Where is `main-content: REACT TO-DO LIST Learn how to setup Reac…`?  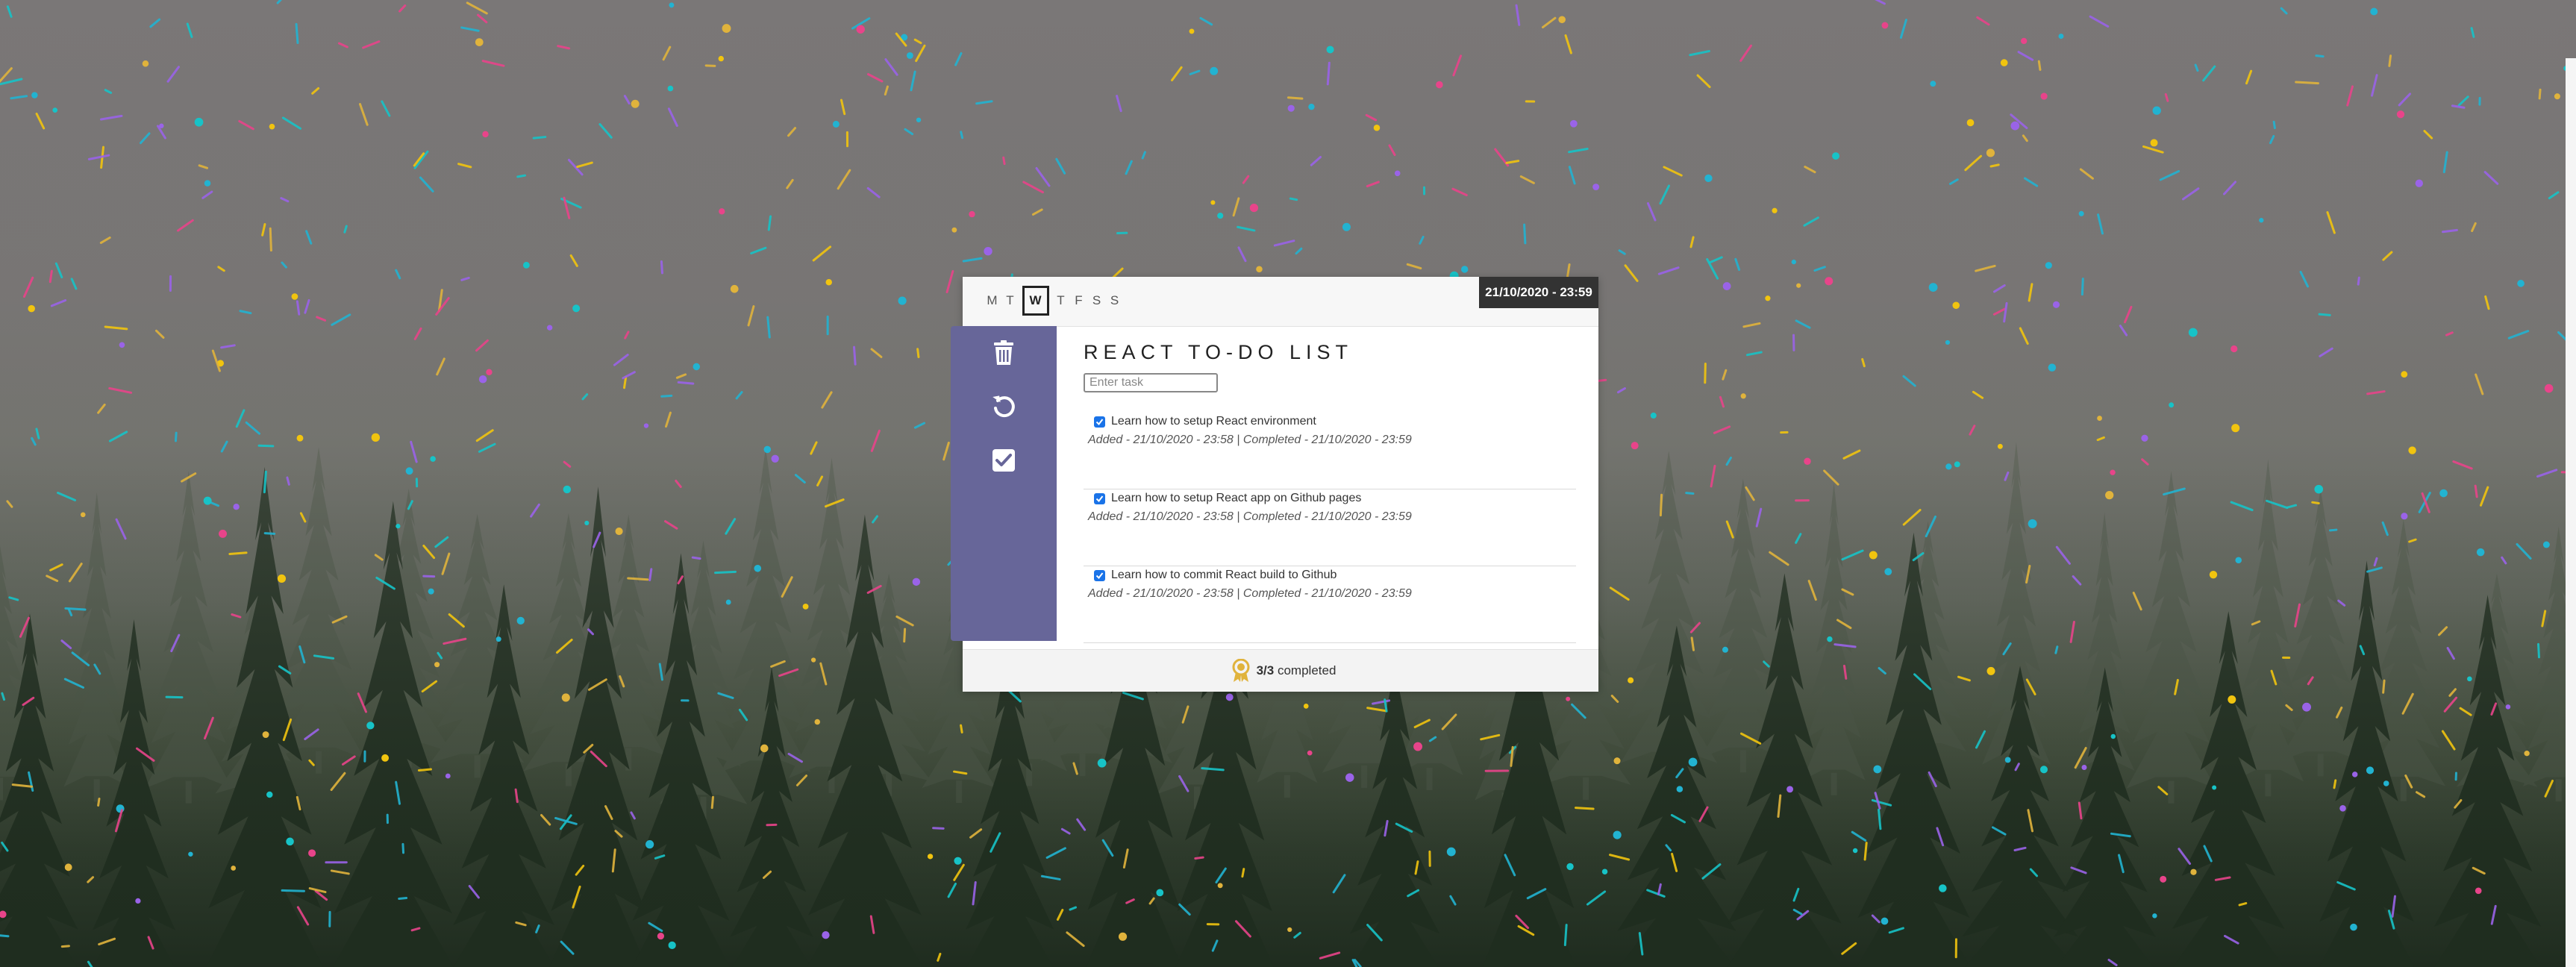
main-content: REACT TO-DO LIST Learn how to setup Reac… is located at coordinates (1327, 484).